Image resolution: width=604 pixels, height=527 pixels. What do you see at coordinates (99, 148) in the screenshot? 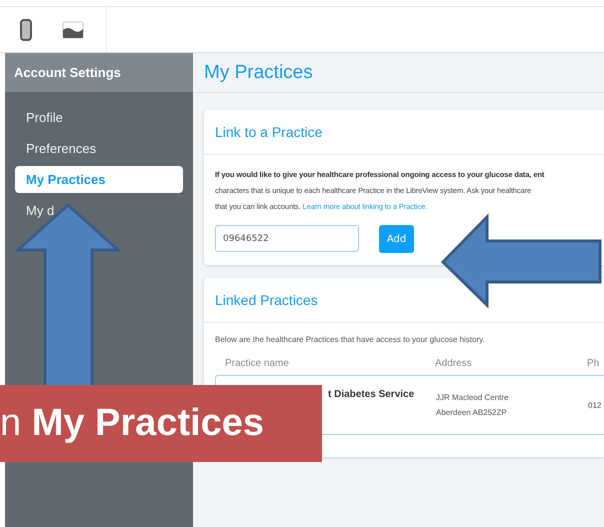
I see `sidebar-item: Preferences` at bounding box center [99, 148].